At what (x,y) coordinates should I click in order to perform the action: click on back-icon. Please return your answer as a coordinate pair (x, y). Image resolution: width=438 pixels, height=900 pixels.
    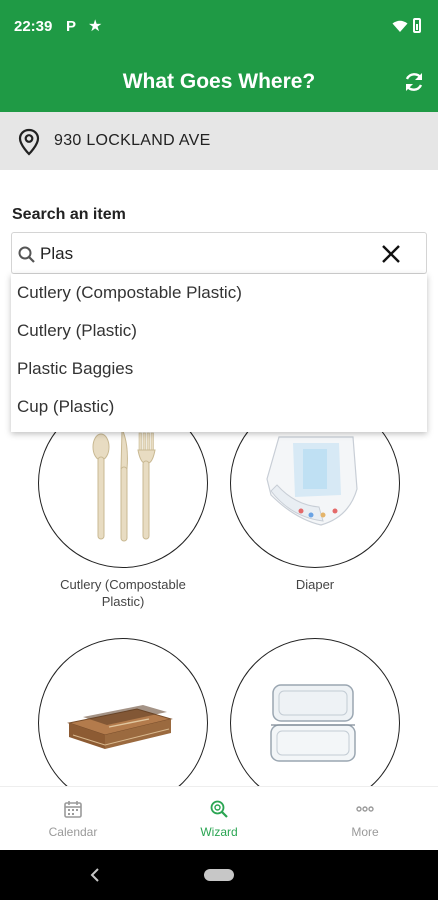
    Looking at the image, I should click on (95, 875).